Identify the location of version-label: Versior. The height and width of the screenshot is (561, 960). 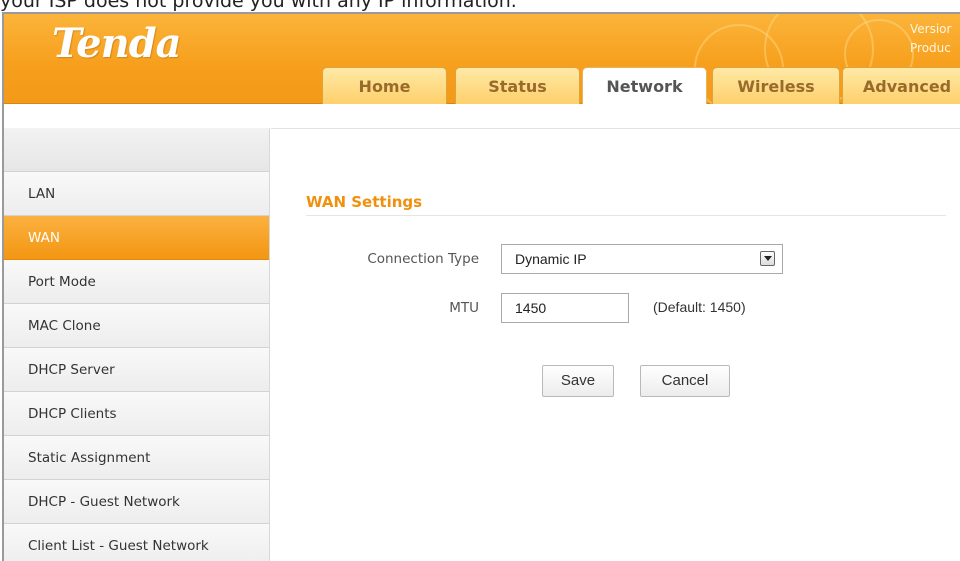
(931, 29).